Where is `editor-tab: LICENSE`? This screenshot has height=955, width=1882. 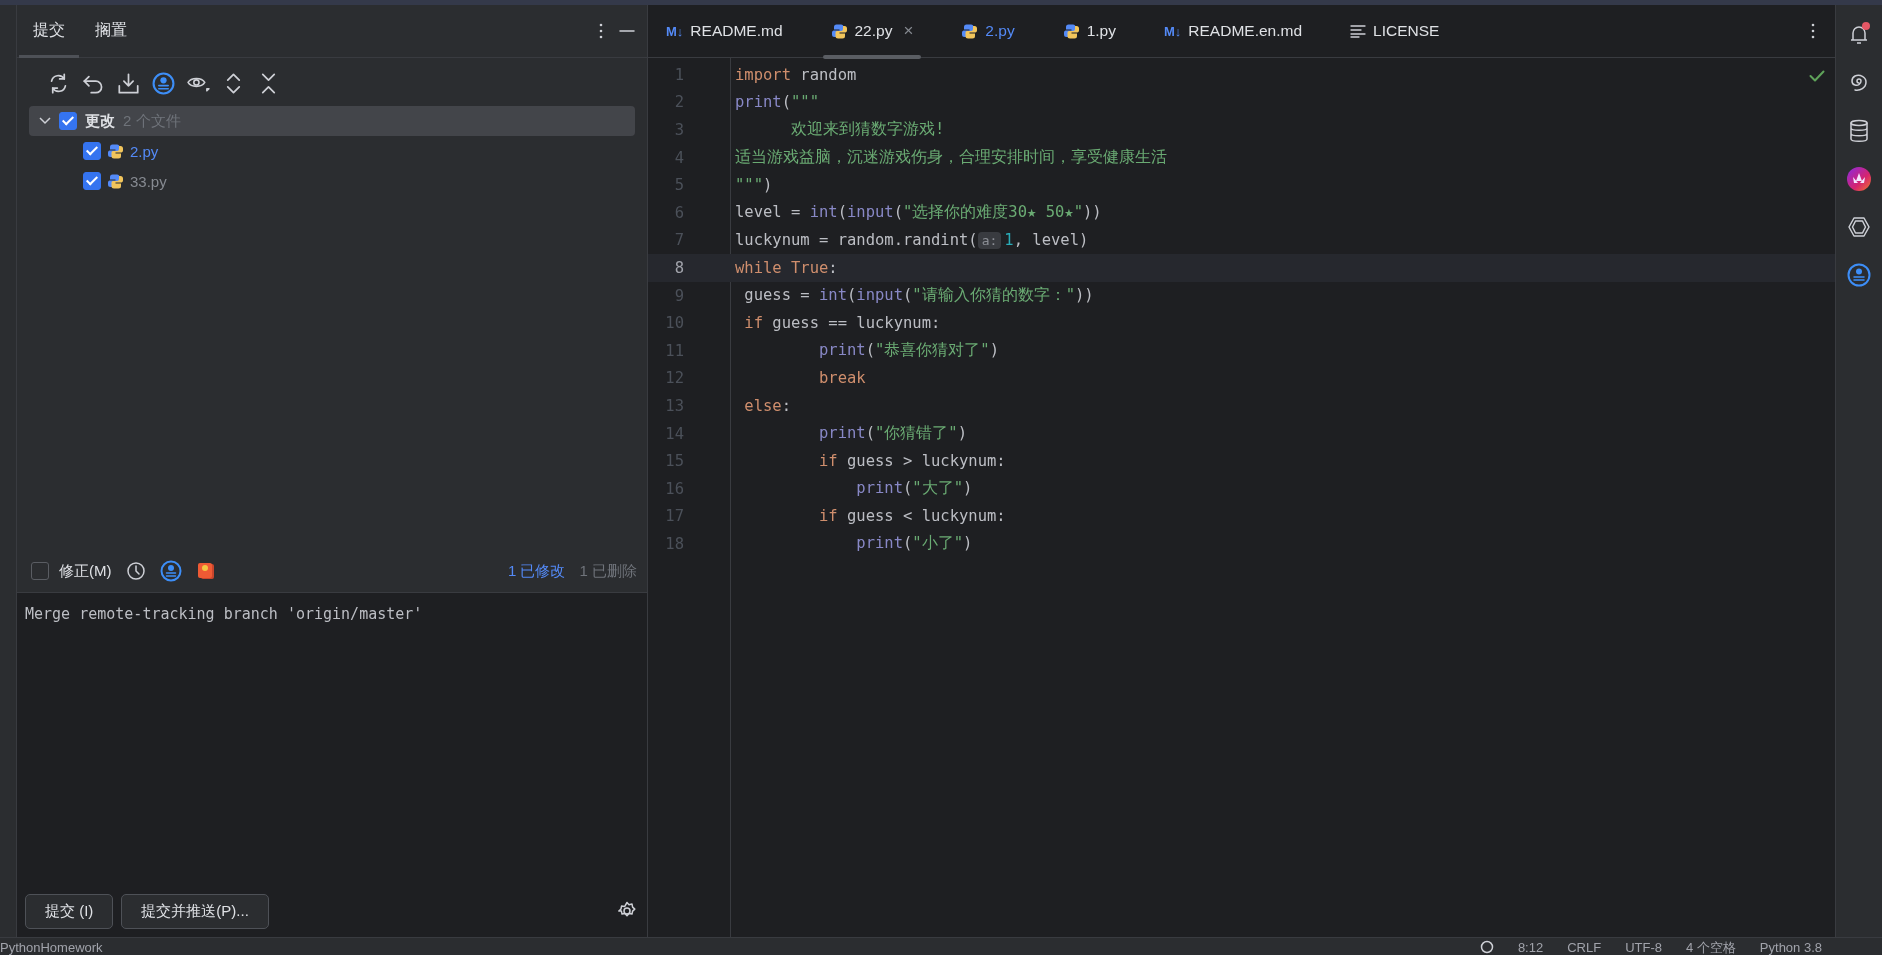 editor-tab: LICENSE is located at coordinates (1395, 31).